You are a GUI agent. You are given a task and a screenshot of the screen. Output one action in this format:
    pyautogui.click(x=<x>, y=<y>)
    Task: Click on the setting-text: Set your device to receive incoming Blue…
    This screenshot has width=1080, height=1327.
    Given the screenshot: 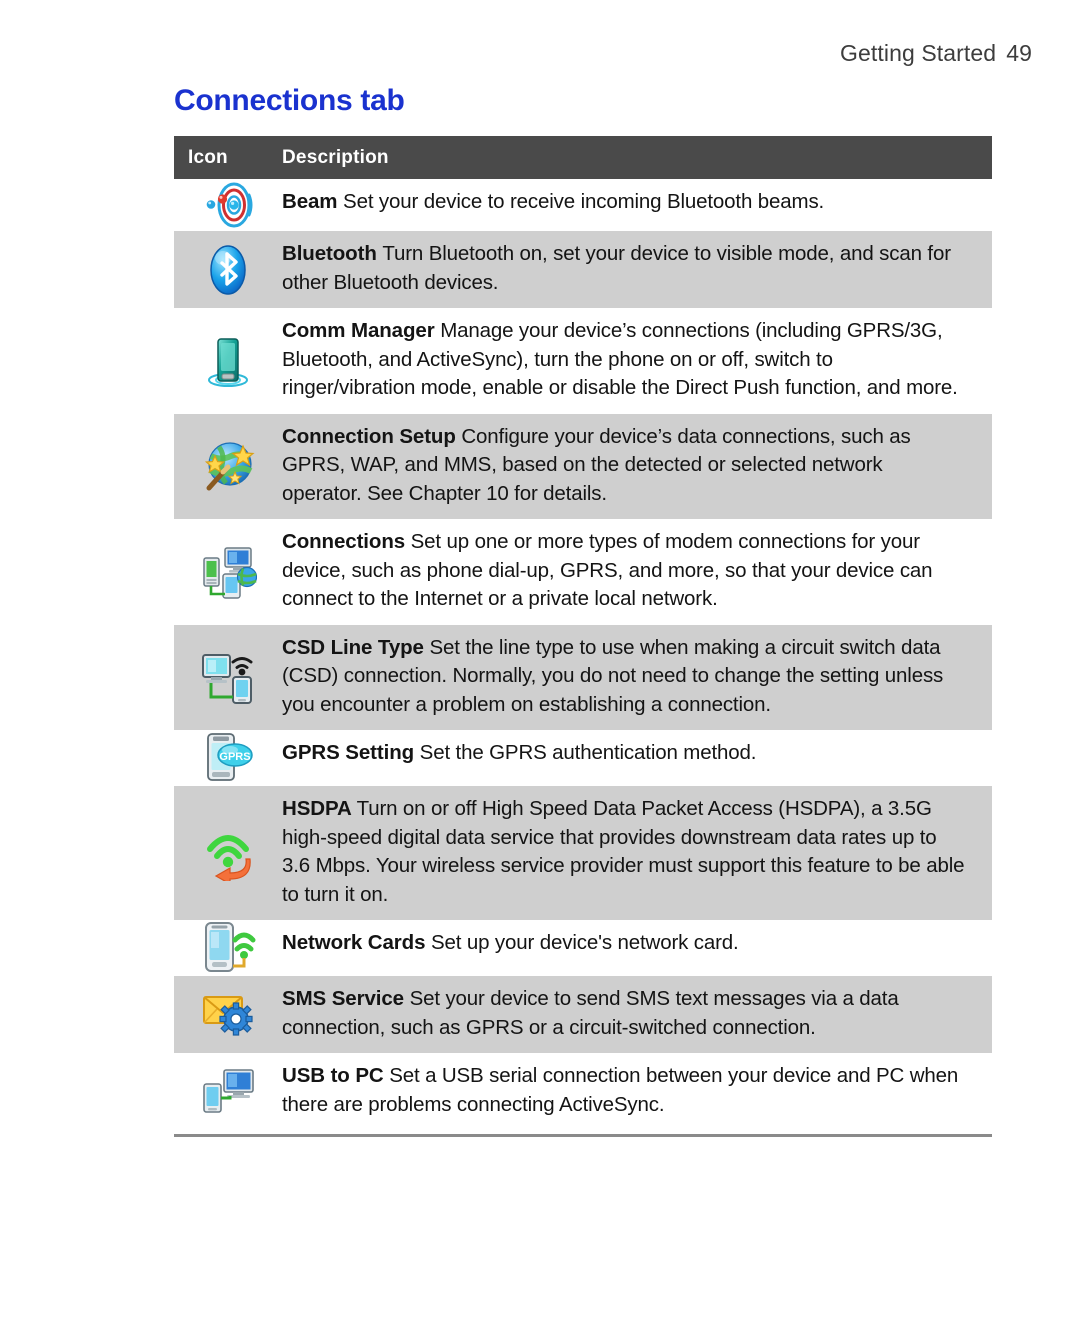 What is the action you would take?
    pyautogui.click(x=584, y=201)
    